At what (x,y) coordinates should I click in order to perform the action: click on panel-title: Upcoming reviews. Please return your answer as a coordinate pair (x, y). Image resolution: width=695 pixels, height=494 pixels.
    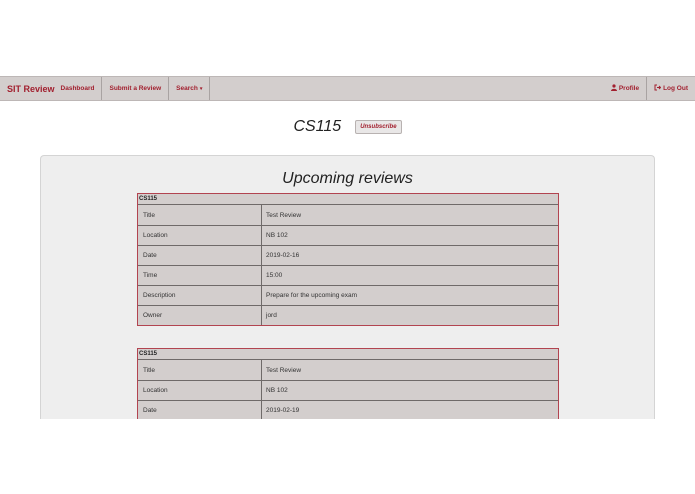
    Looking at the image, I should click on (347, 178).